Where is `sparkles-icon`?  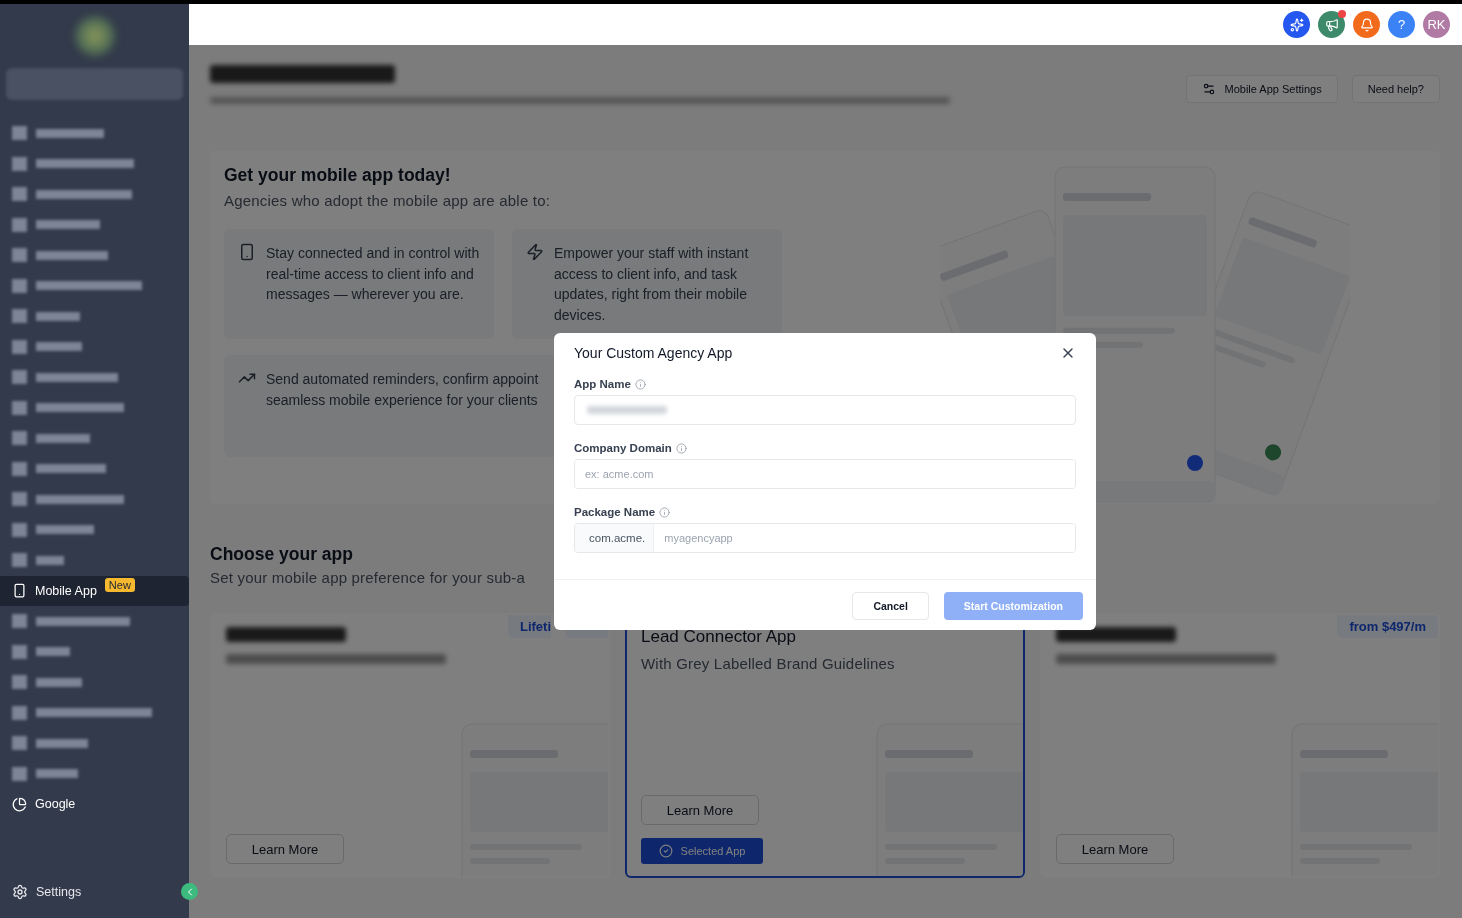 sparkles-icon is located at coordinates (1296, 24).